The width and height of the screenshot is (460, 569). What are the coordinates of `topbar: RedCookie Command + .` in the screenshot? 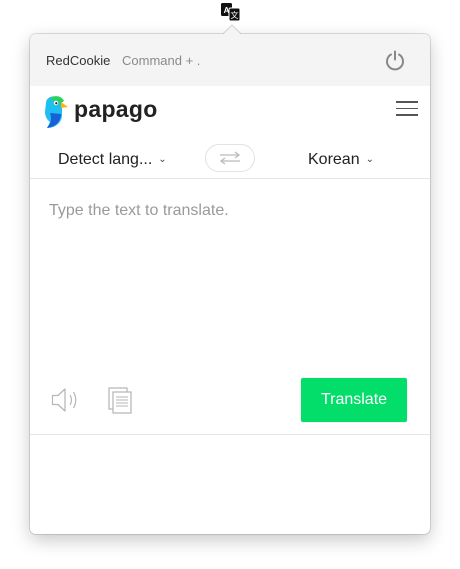 It's located at (230, 60).